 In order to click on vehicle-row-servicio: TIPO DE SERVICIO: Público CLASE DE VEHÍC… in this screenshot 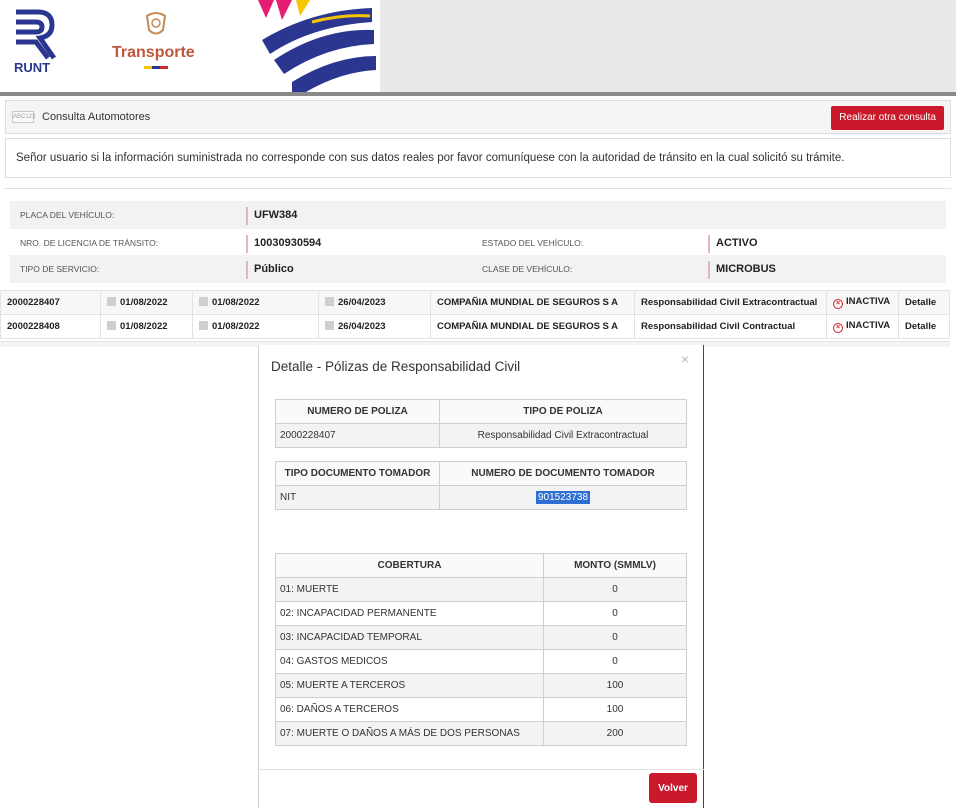, I will do `click(478, 269)`.